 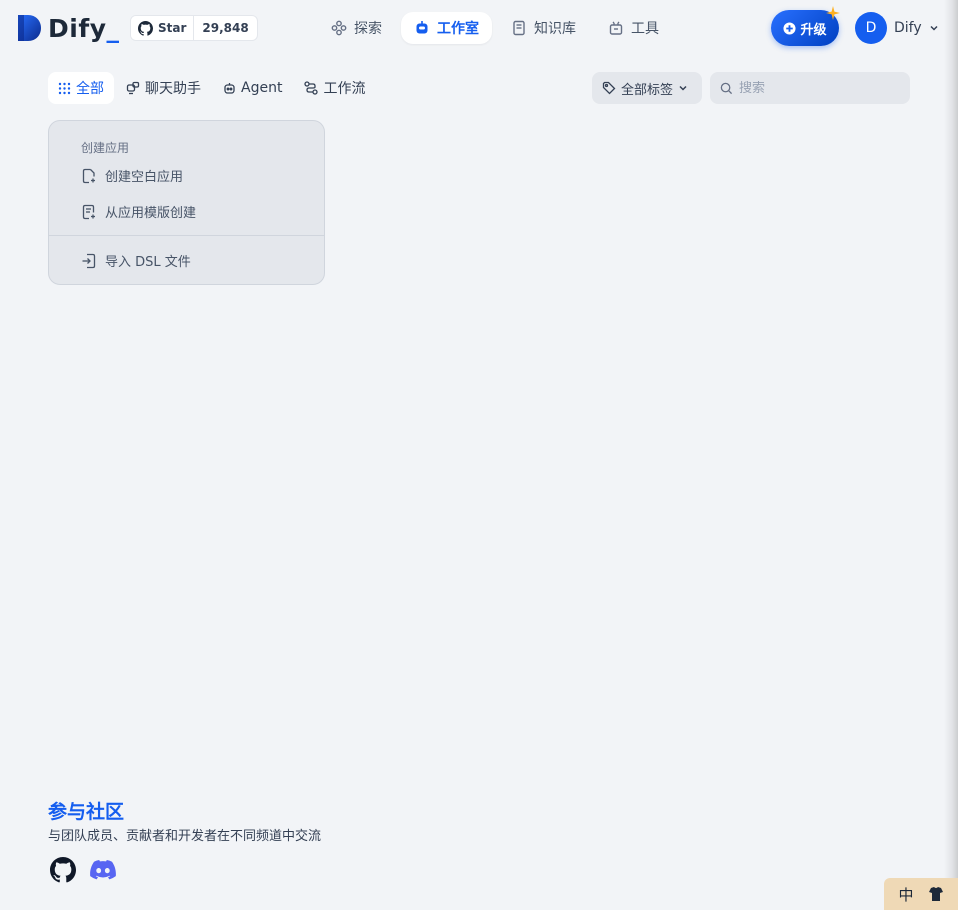 I want to click on tag-filter-label: 全部标签, so click(x=647, y=90).